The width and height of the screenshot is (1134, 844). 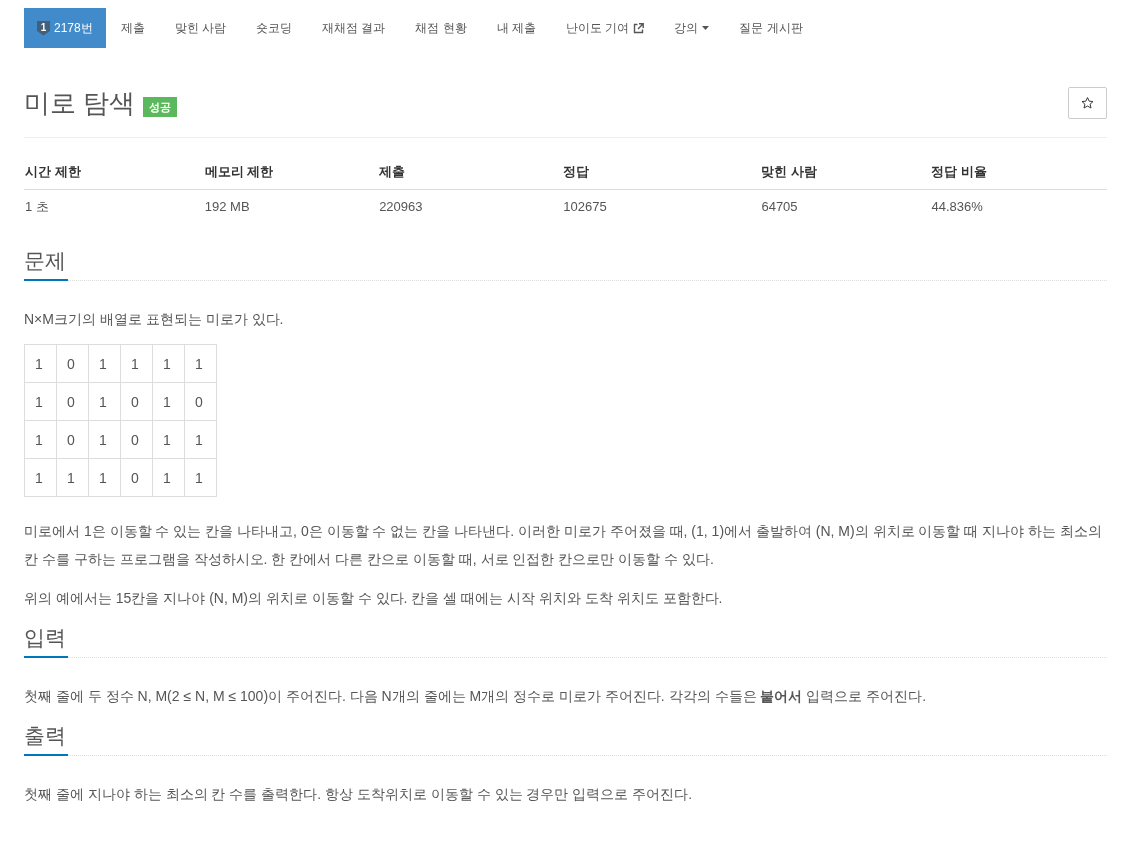 I want to click on caret-icon, so click(x=706, y=28).